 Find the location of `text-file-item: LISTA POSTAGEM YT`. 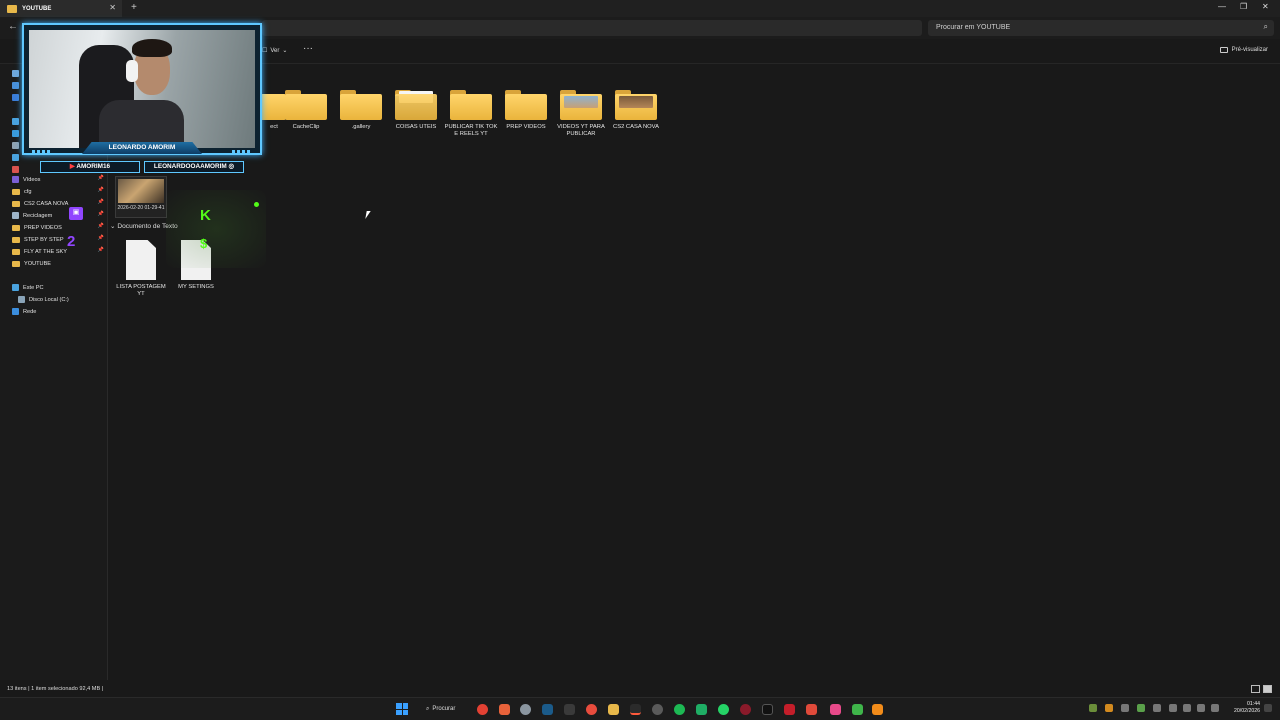

text-file-item: LISTA POSTAGEM YT is located at coordinates (141, 269).